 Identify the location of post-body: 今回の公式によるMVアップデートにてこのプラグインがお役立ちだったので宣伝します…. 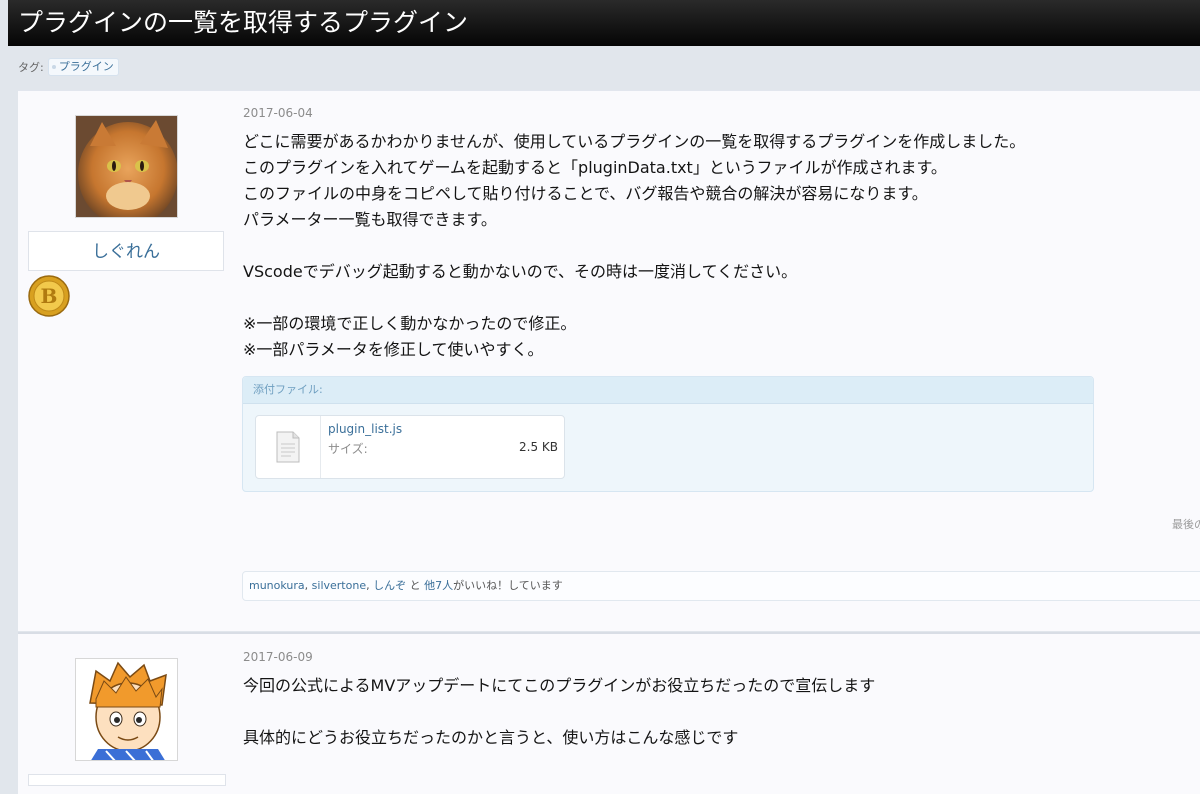
(693, 712).